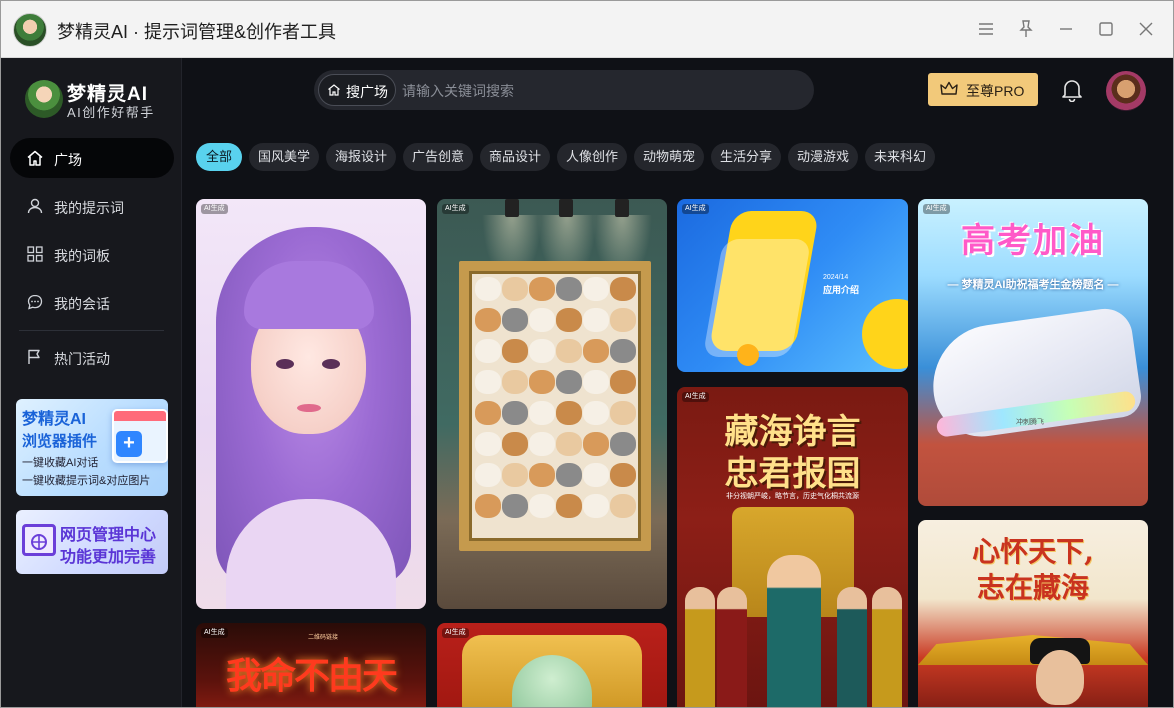  Describe the element at coordinates (836, 277) in the screenshot. I see `card-caption: 2024/14` at that location.